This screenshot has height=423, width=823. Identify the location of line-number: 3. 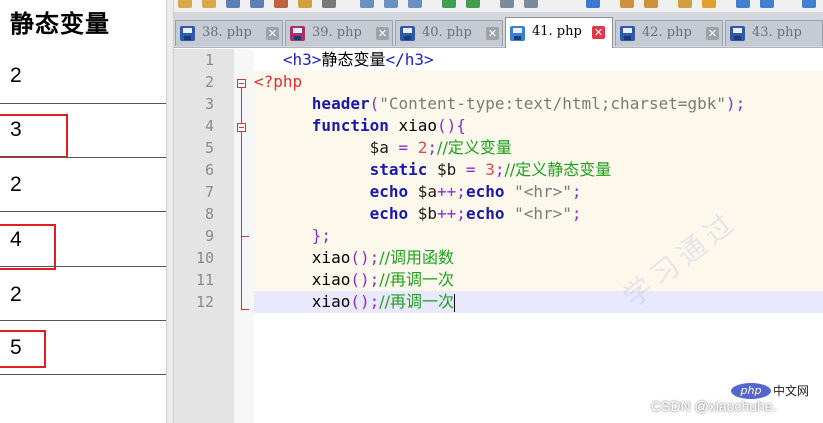
(209, 104).